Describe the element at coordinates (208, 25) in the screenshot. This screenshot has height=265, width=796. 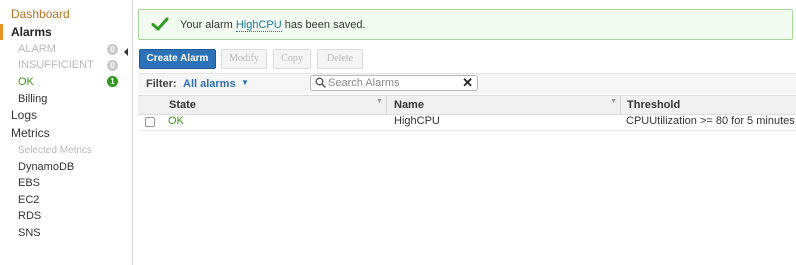
I see `notice-prefix: Your alarm` at that location.